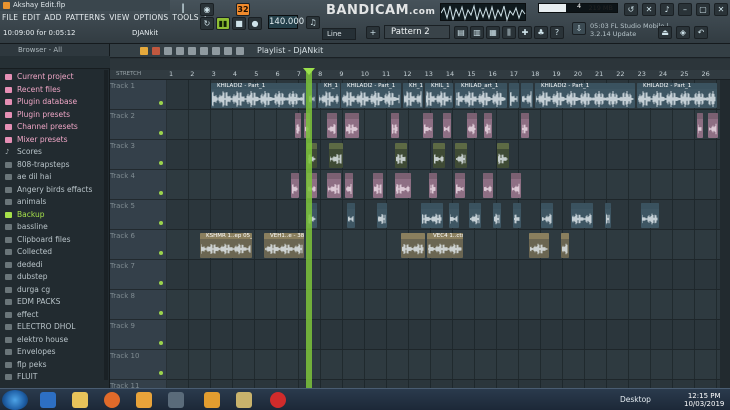 The image size is (730, 410). Describe the element at coordinates (52, 127) in the screenshot. I see `browser-item: Channel presets` at that location.